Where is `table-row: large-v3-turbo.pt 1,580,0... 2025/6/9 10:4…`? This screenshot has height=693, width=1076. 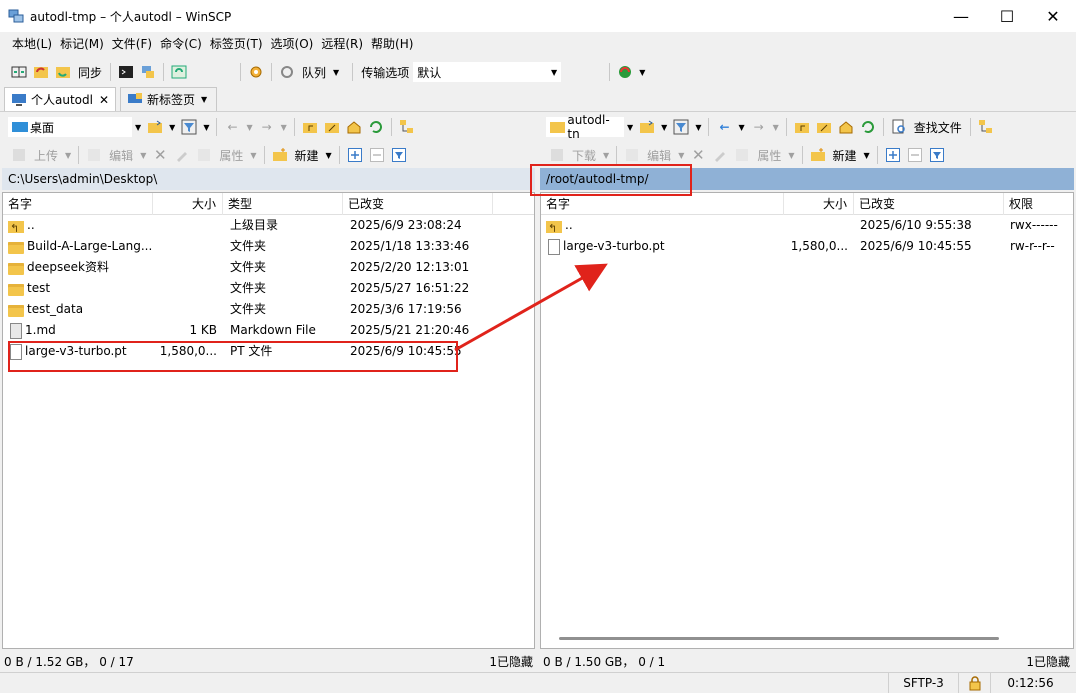
table-row: large-v3-turbo.pt 1,580,0... 2025/6/9 10:4… is located at coordinates (807, 246).